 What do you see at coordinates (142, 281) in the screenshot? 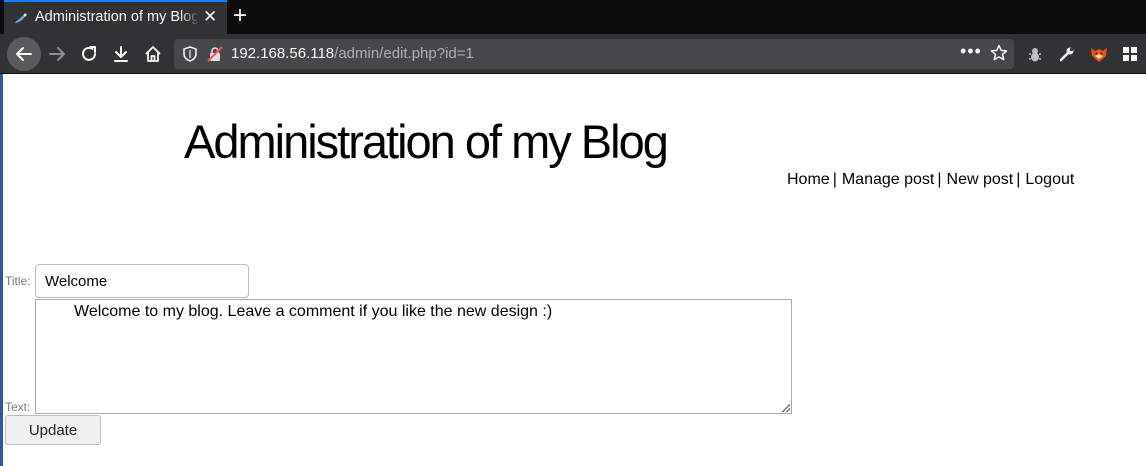
I see `title-input` at bounding box center [142, 281].